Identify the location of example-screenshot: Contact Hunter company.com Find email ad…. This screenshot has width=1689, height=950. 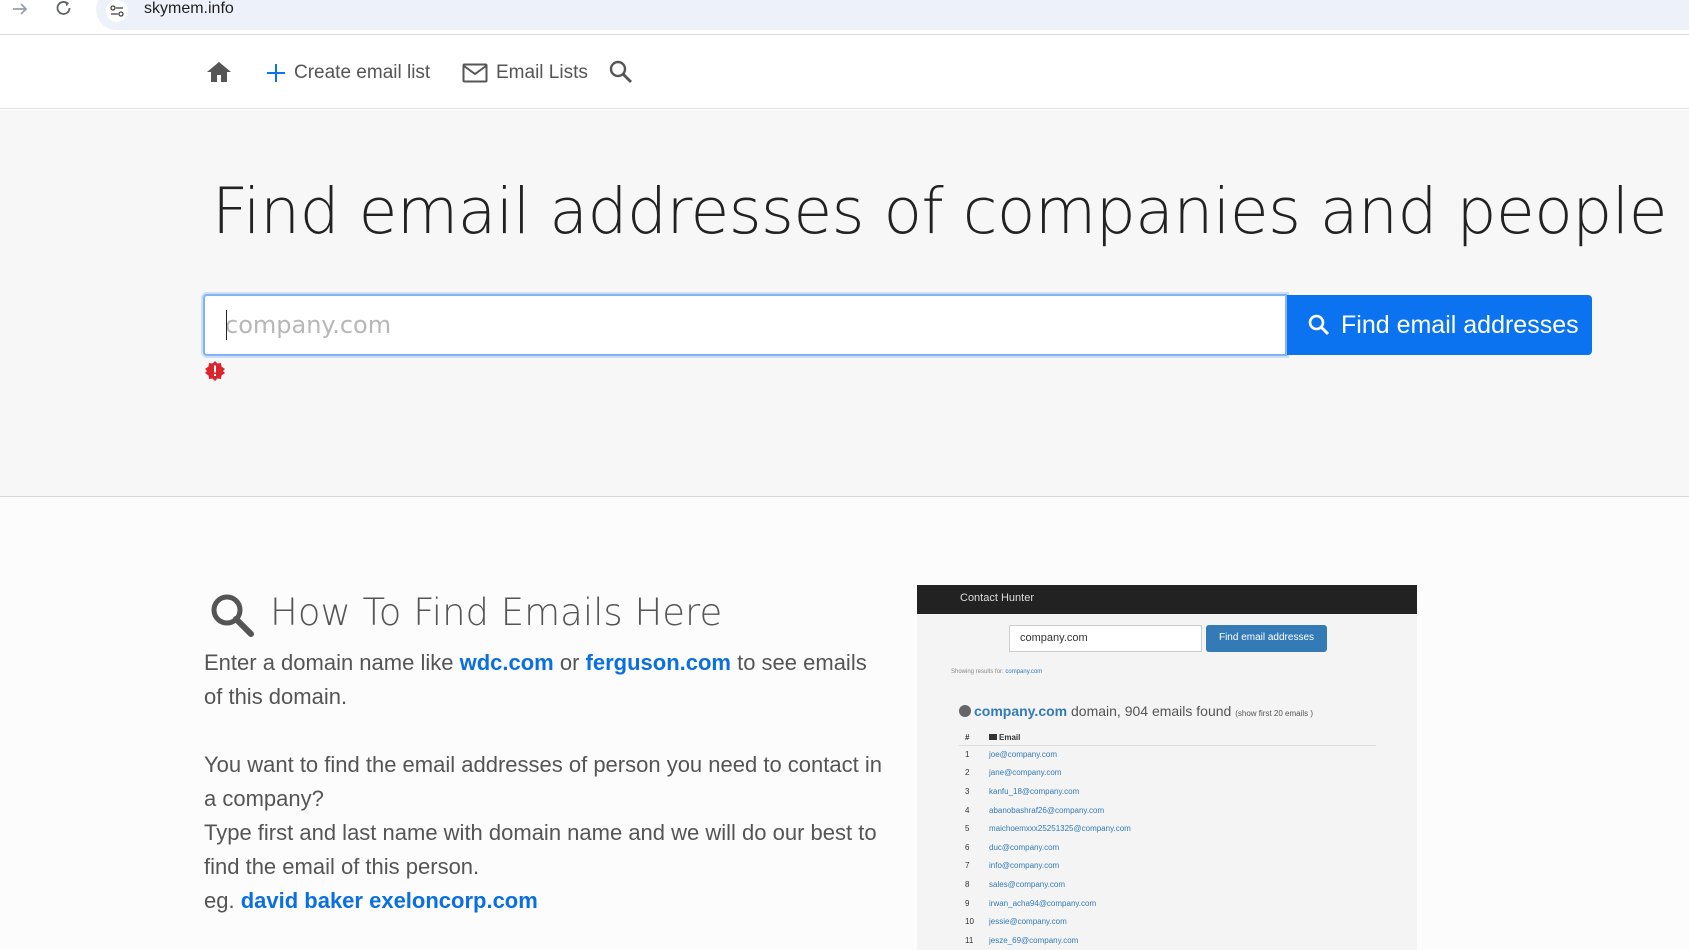
(1167, 767).